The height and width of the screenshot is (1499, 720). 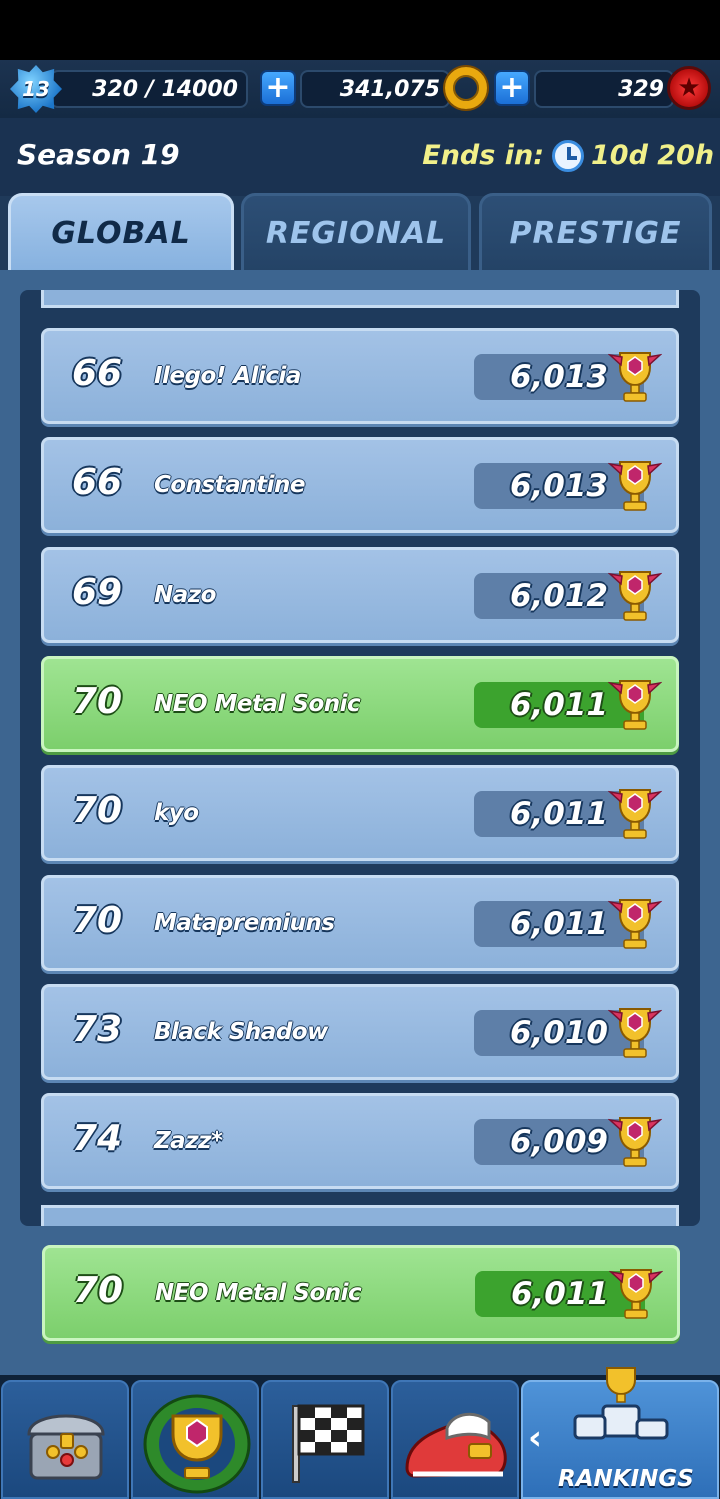 What do you see at coordinates (97, 592) in the screenshot?
I see `rank-number: 69` at bounding box center [97, 592].